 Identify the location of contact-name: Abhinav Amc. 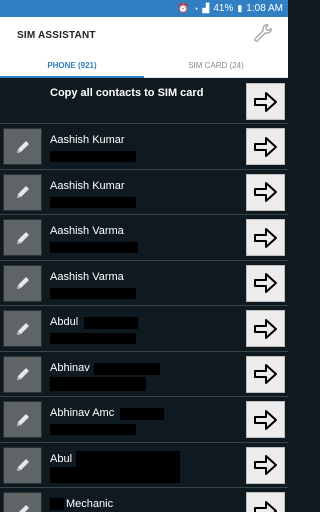
(82, 413).